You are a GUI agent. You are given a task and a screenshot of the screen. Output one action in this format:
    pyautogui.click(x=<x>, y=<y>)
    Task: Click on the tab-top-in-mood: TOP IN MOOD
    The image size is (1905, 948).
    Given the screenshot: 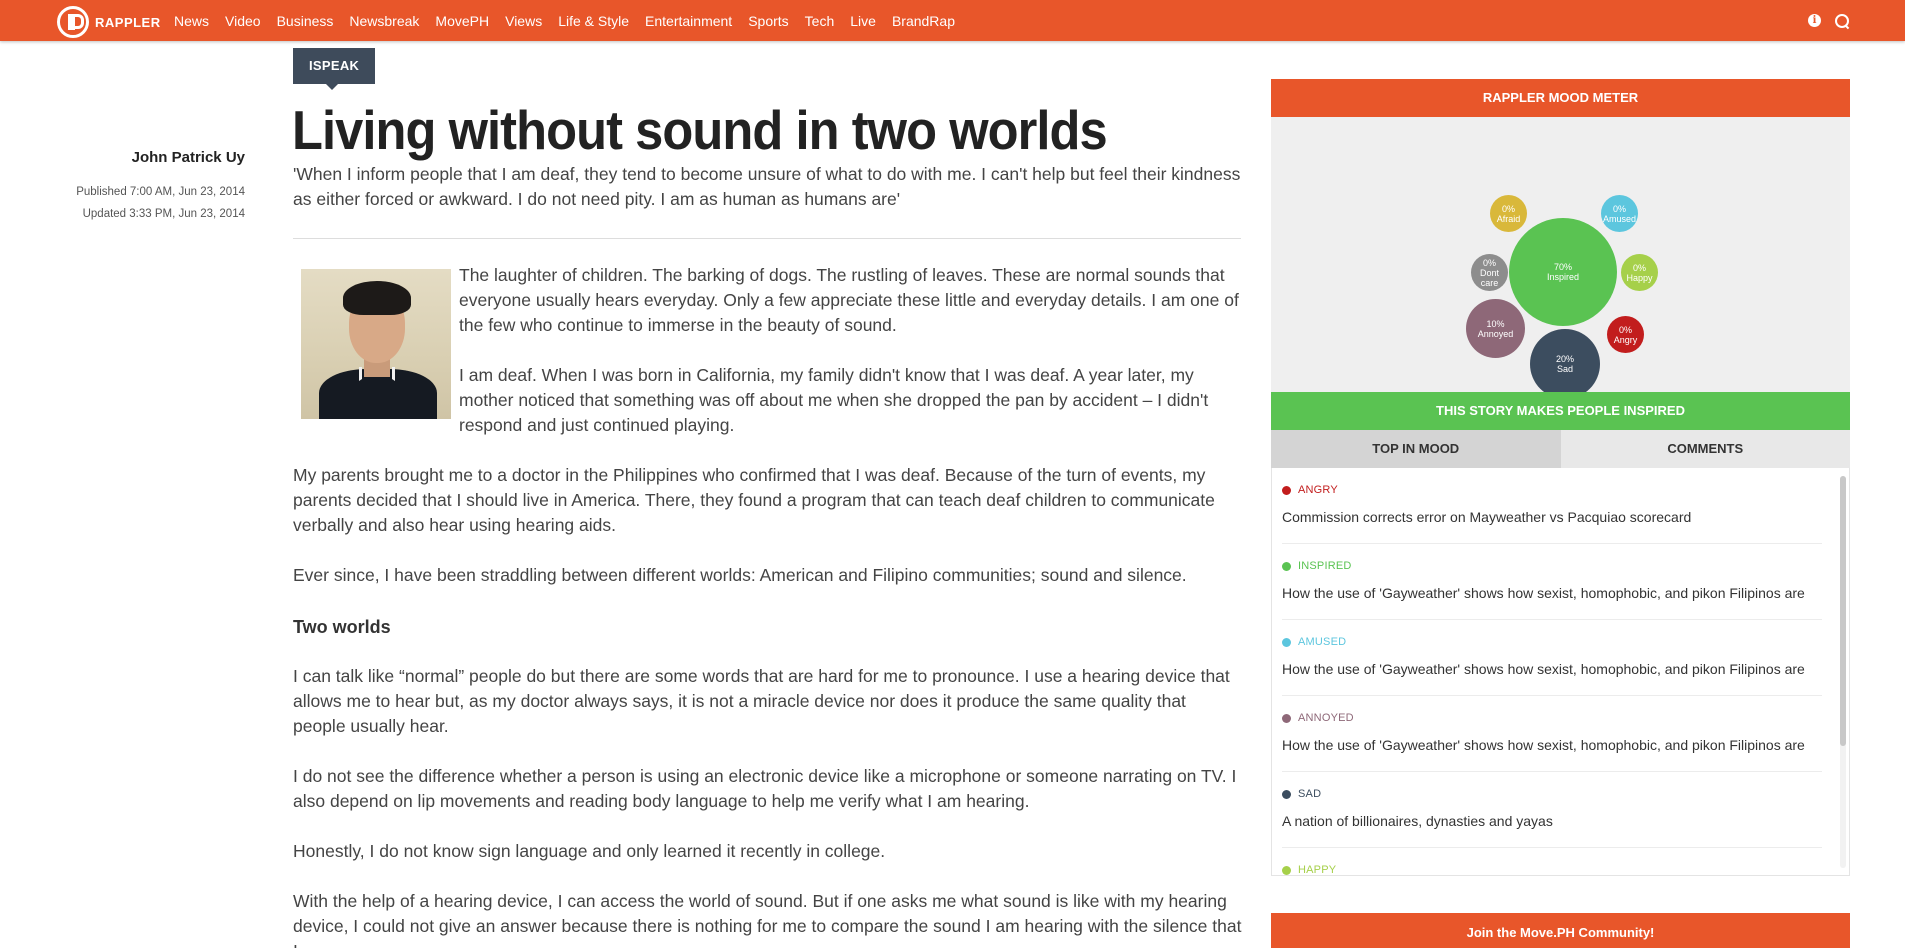 What is the action you would take?
    pyautogui.click(x=1416, y=451)
    